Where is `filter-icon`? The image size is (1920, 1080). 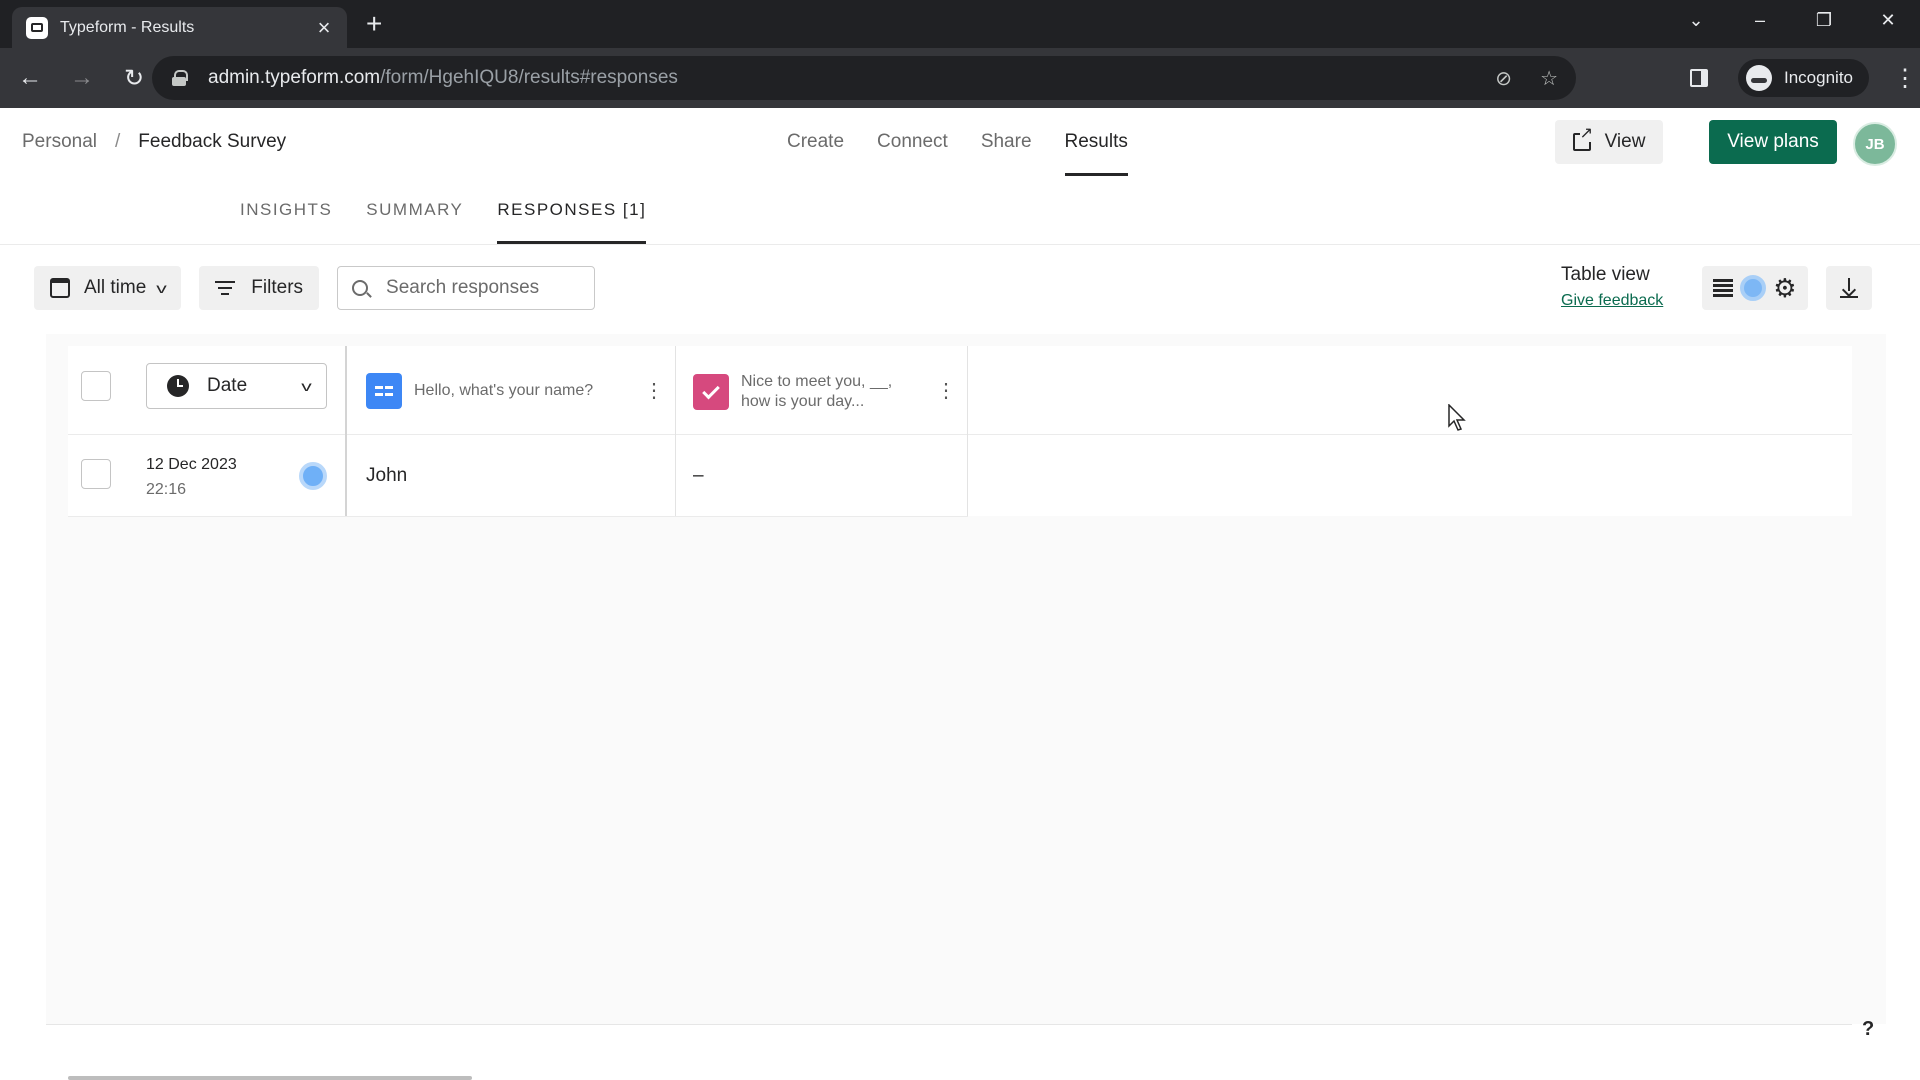
filter-icon is located at coordinates (225, 288).